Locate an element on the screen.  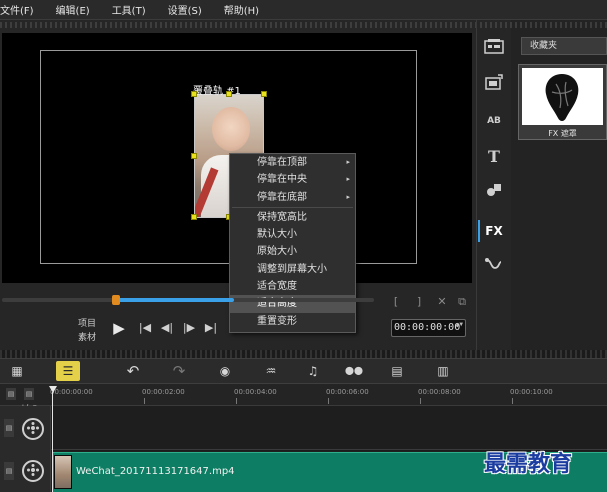
video-clip-thumbnail is located at coordinates (63, 472).